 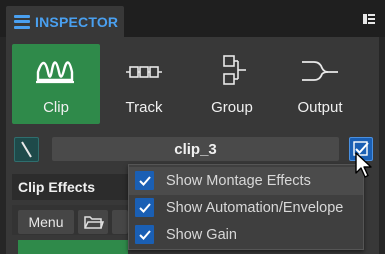 I want to click on menu-item-show-automation-envelope: Show Automation/Envelope, so click(x=246, y=208).